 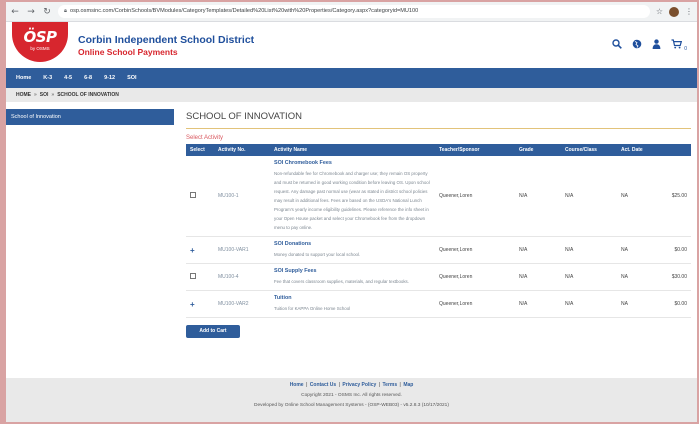 What do you see at coordinates (637, 45) in the screenshot?
I see `globe-icon` at bounding box center [637, 45].